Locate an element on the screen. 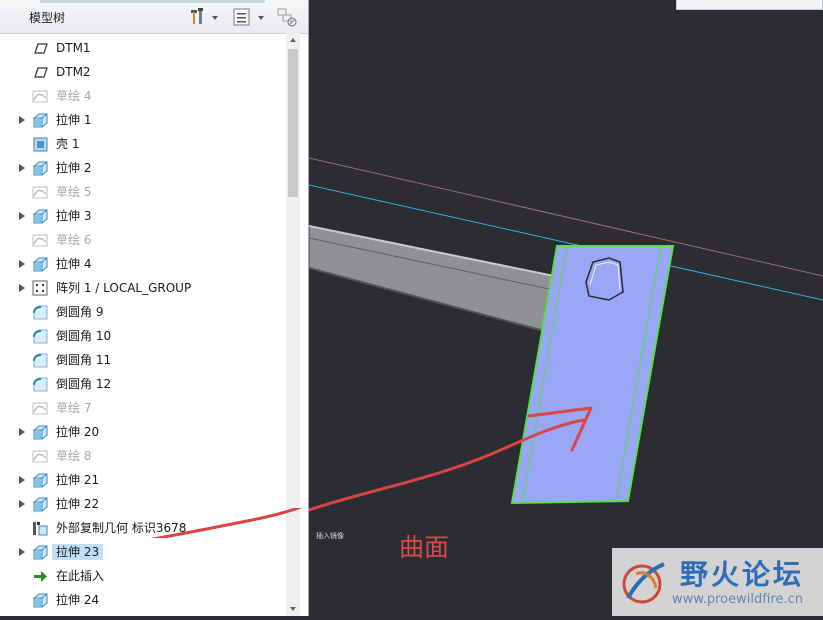 Image resolution: width=823 pixels, height=620 pixels. tree-item-label: 草绘 5 is located at coordinates (74, 192).